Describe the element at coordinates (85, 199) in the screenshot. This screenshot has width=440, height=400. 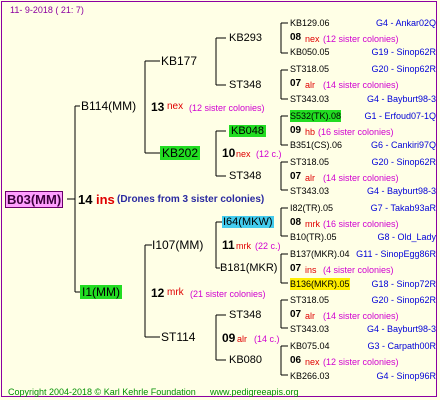
I see `root-drone-count: 14` at that location.